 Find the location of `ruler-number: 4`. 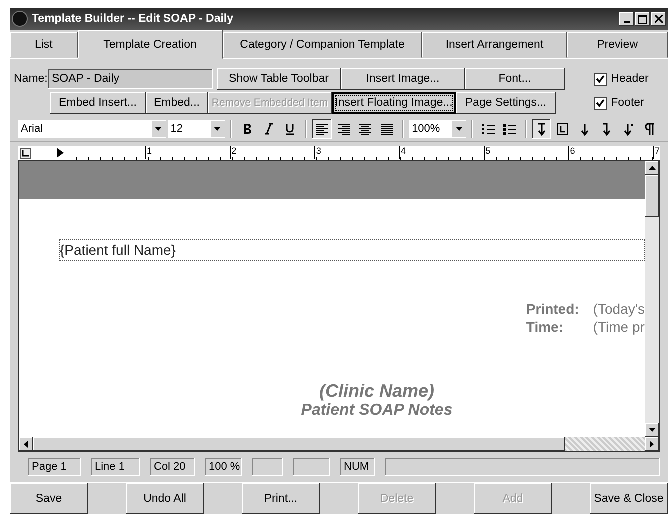

ruler-number: 4 is located at coordinates (402, 152).